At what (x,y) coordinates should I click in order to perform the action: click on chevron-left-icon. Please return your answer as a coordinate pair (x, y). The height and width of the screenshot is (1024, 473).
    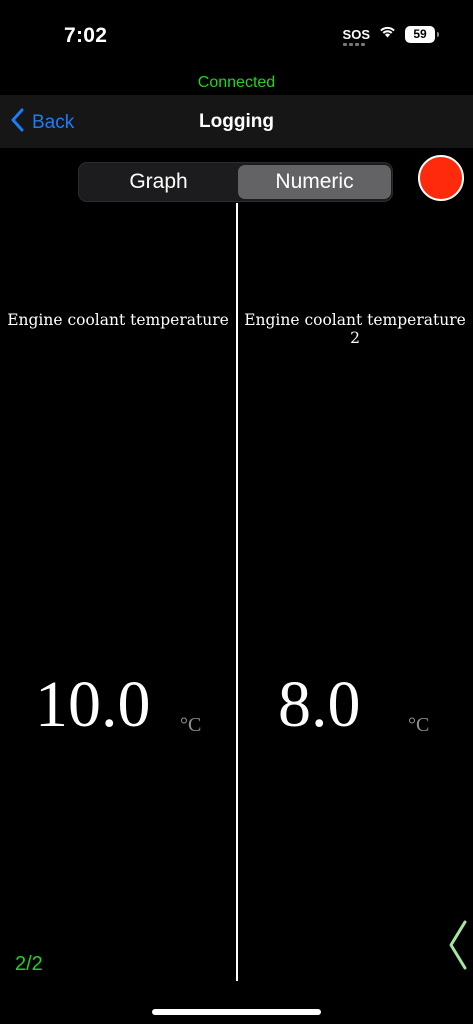
    Looking at the image, I should click on (458, 945).